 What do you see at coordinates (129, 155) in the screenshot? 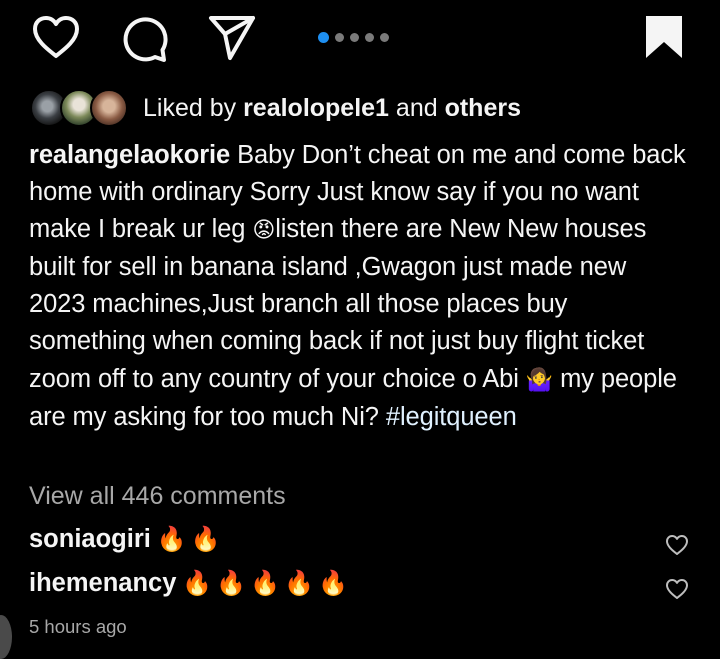
I see `caption-username-link: realangelaokorie` at bounding box center [129, 155].